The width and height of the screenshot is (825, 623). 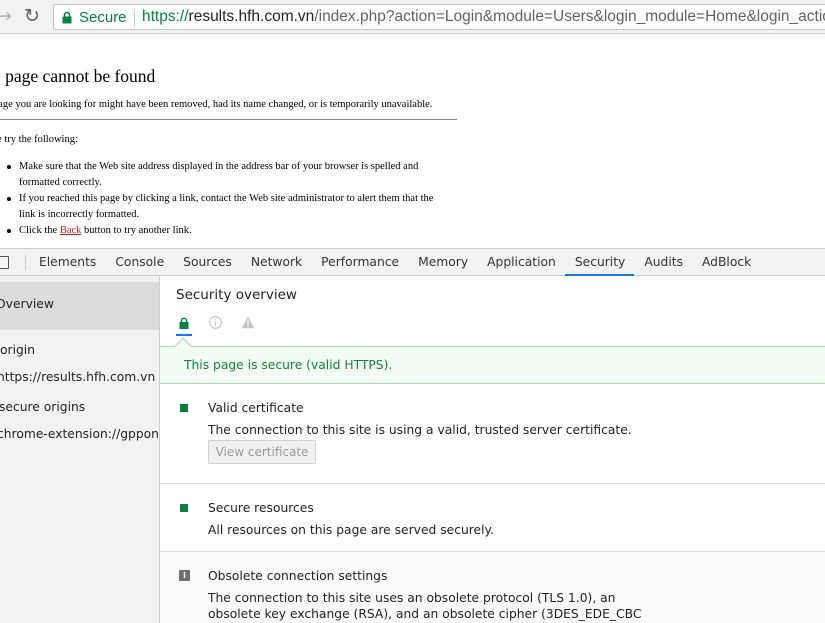 I want to click on secure-summary-text: This page is secure (valid HTTPS)., so click(x=288, y=365).